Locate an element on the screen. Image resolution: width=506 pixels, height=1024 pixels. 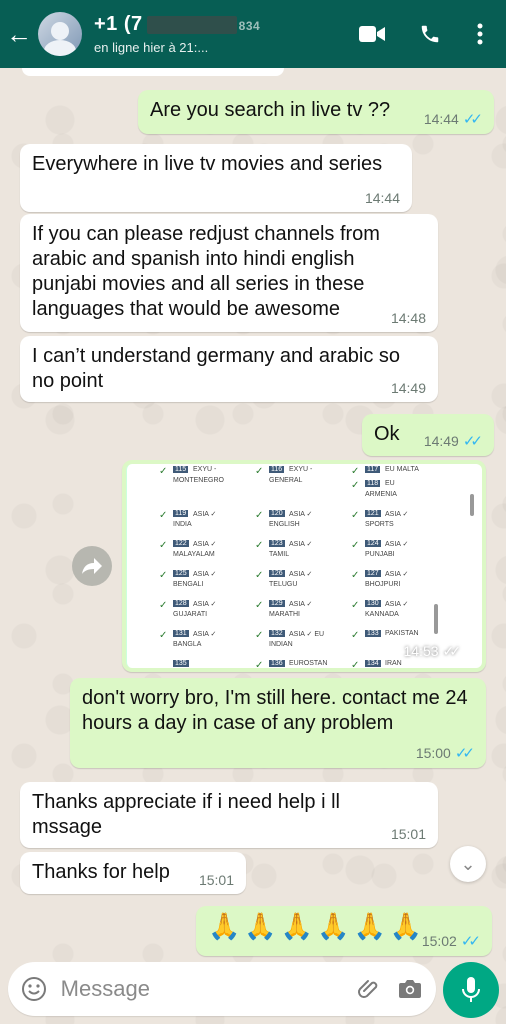
channel-cell: ✓ 126 ASIA ✓ TELUGU is located at coordinates (300, 583).